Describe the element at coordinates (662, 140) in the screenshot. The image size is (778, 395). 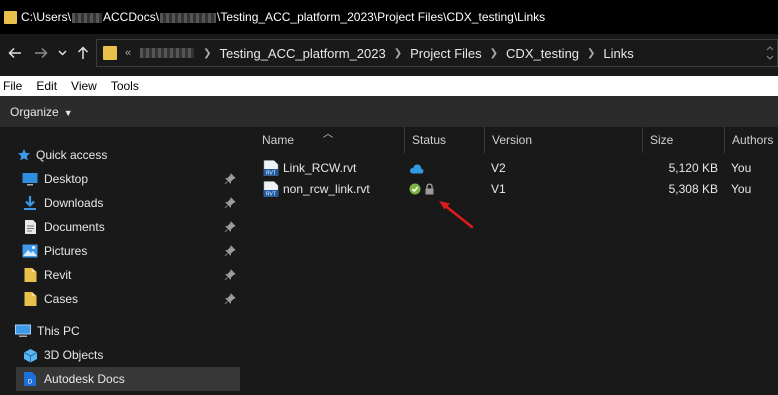
I see `column-header-label: Size` at that location.